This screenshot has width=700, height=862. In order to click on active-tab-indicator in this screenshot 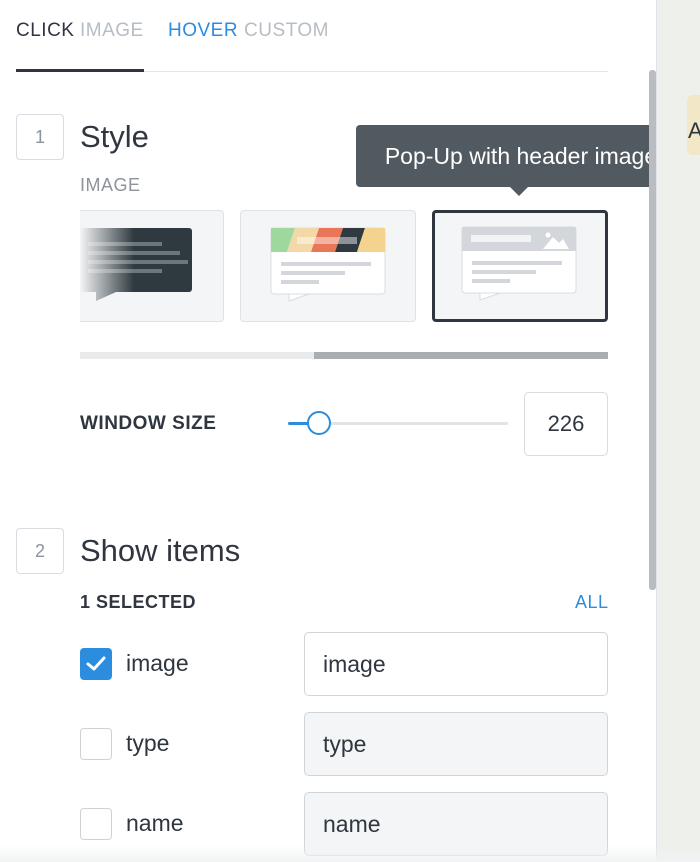, I will do `click(80, 70)`.